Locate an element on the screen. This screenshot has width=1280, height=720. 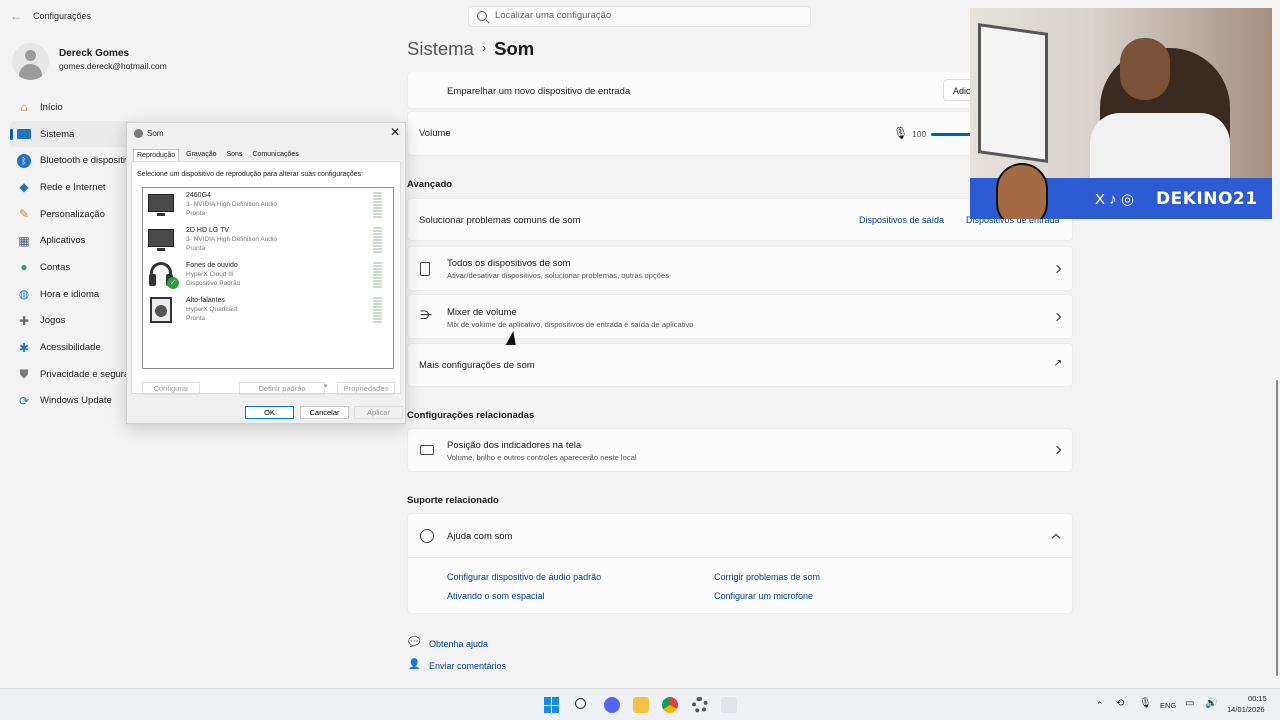
back-arrow-icon: ← is located at coordinates (16, 16).